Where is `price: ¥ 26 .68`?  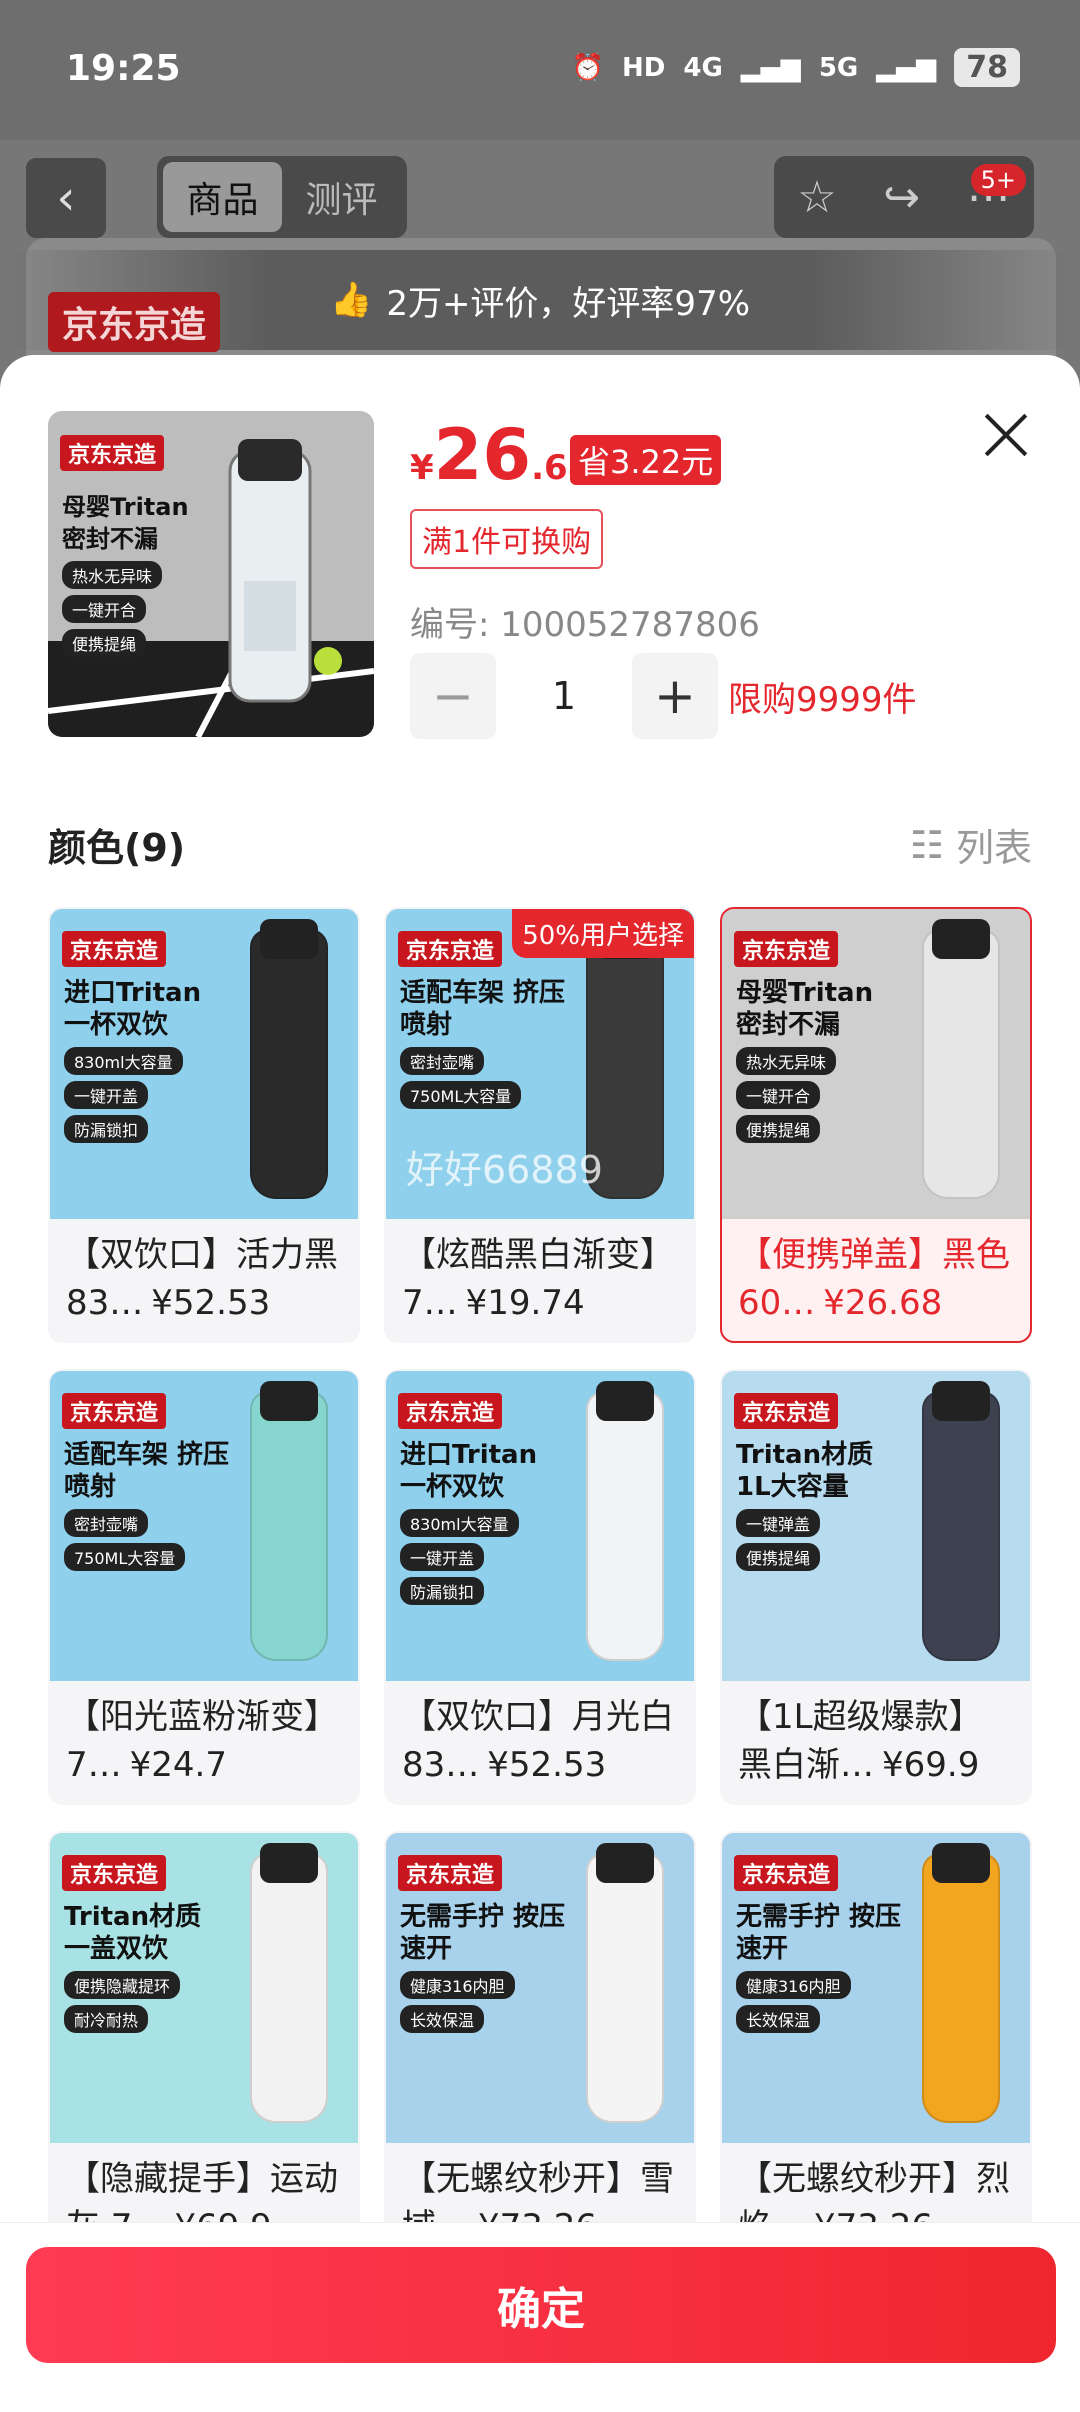
price: ¥ 26 .68 is located at coordinates (500, 455).